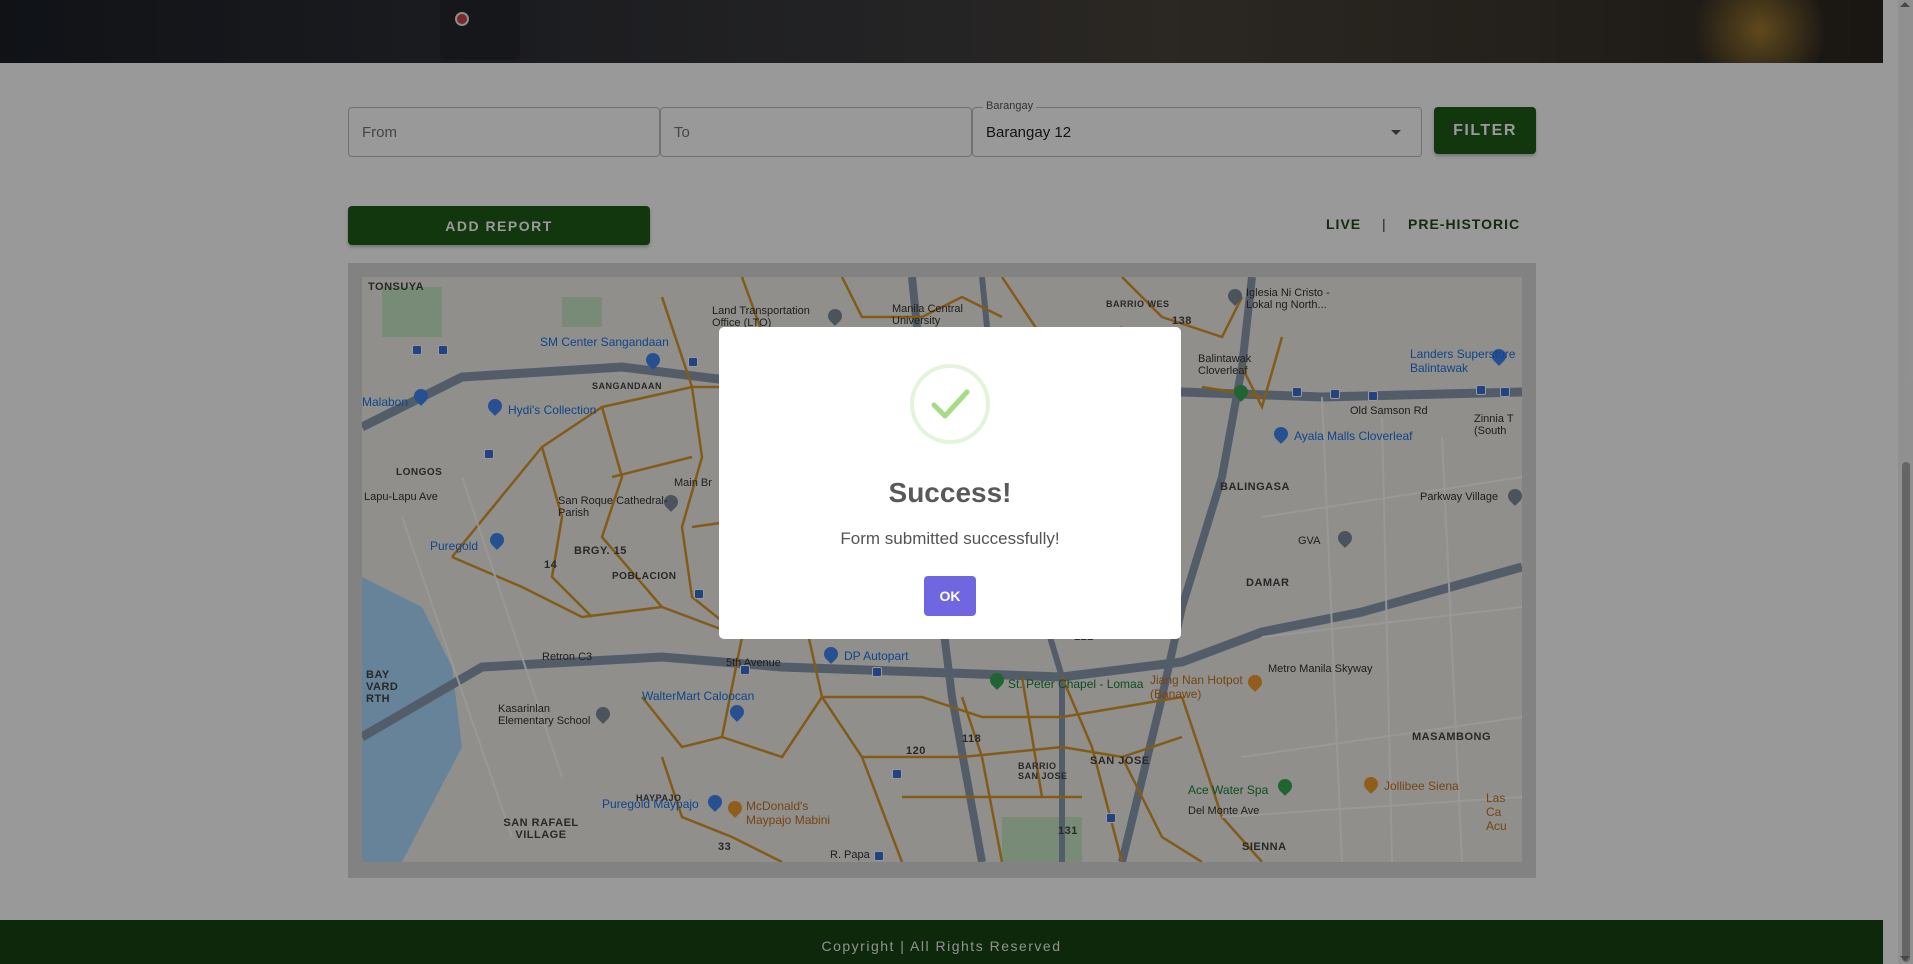 The height and width of the screenshot is (964, 1913). What do you see at coordinates (950, 404) in the screenshot?
I see `success-check-icon` at bounding box center [950, 404].